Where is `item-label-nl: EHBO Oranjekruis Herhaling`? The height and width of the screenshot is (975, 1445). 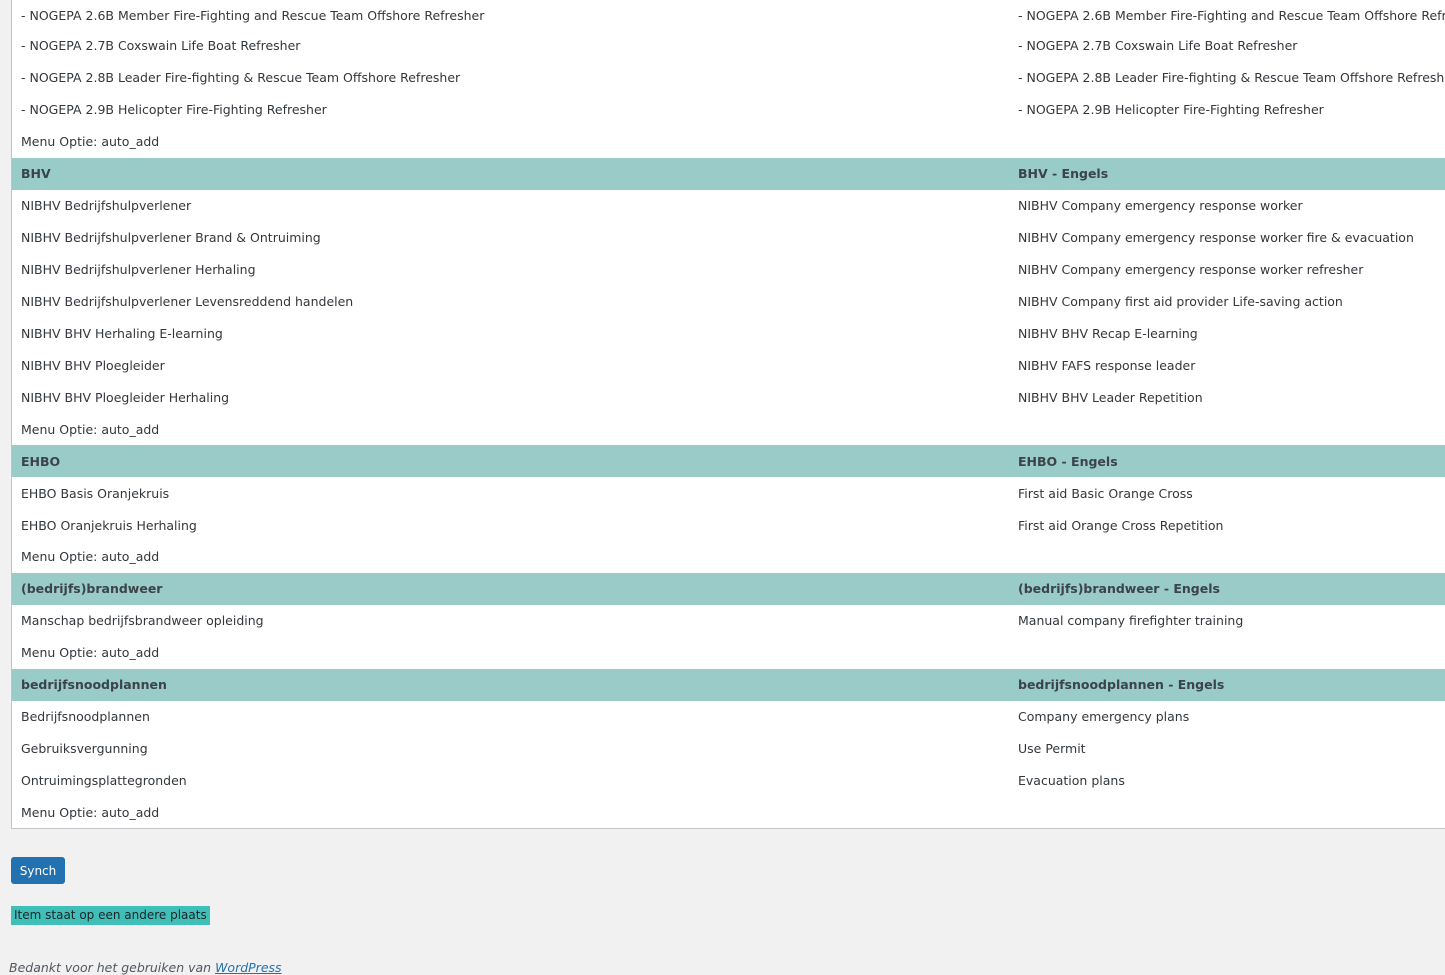
item-label-nl: EHBO Oranjekruis Herhaling is located at coordinates (109, 525).